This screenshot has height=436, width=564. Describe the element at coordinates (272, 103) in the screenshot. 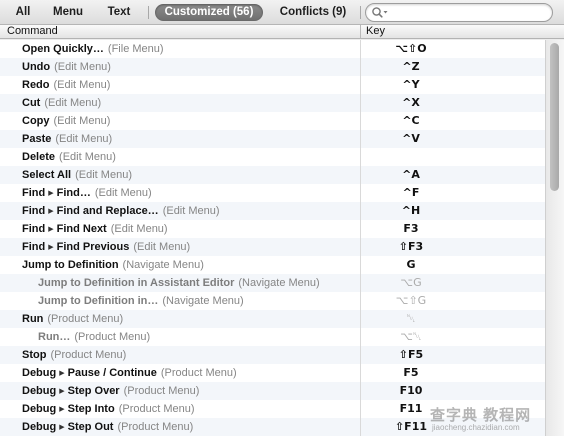

I see `table-row: Cut (Edit Menu) ^X` at that location.